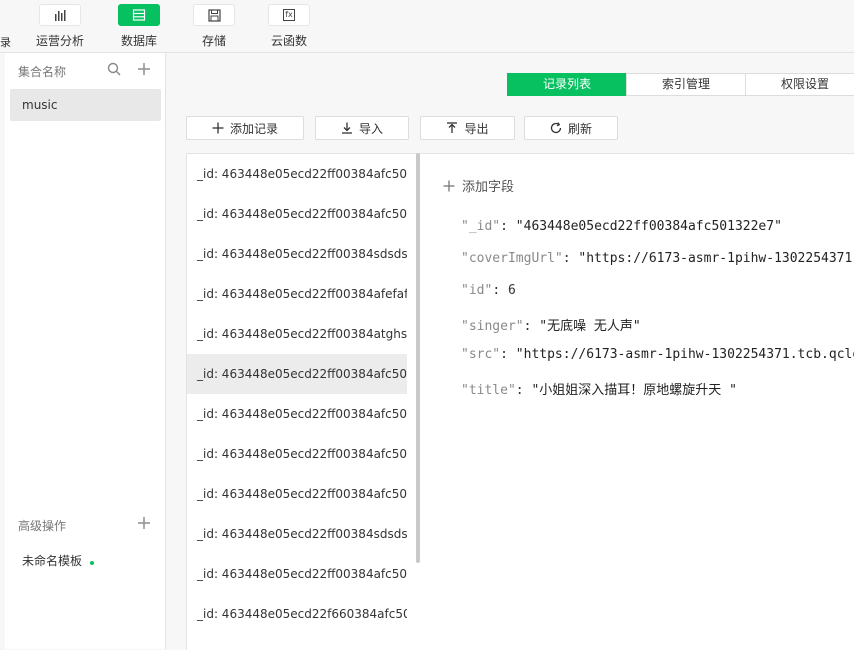  What do you see at coordinates (427, 26) in the screenshot?
I see `top-toolbar: 录 运营分析 数据库 存储 fx 云函数` at bounding box center [427, 26].